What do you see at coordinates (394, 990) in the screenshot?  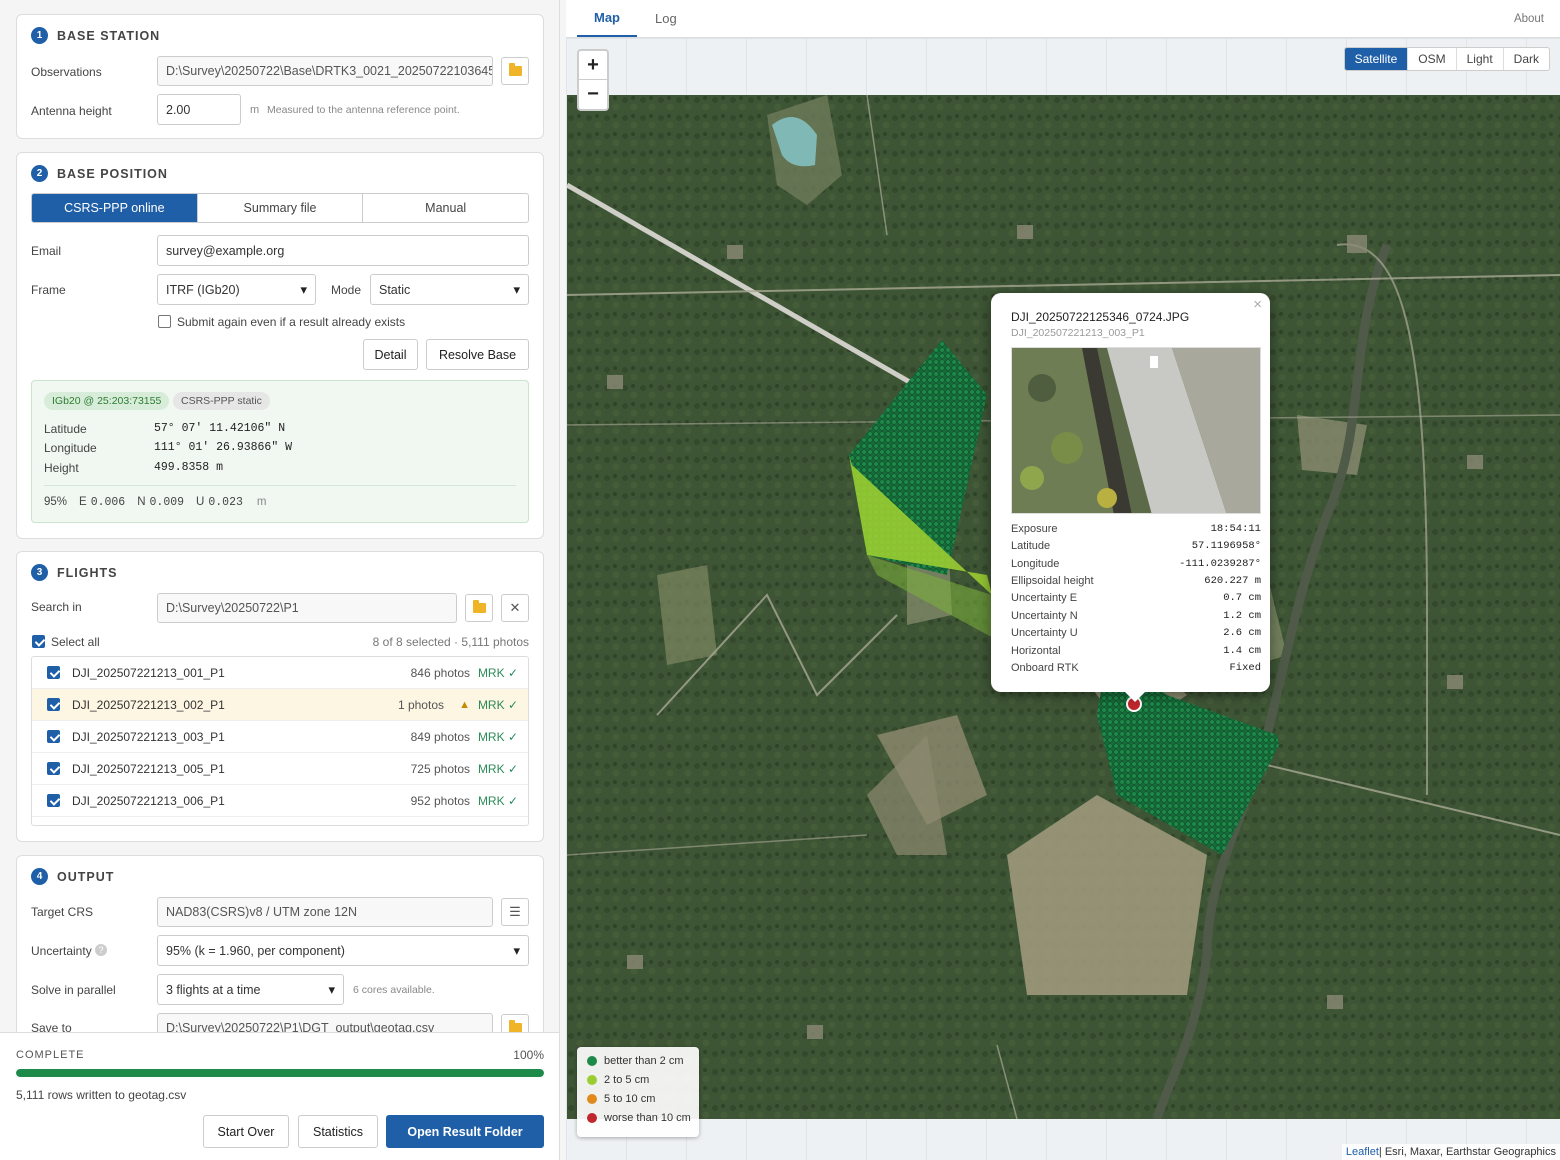 I see `parallel-hint: 6 cores available.` at bounding box center [394, 990].